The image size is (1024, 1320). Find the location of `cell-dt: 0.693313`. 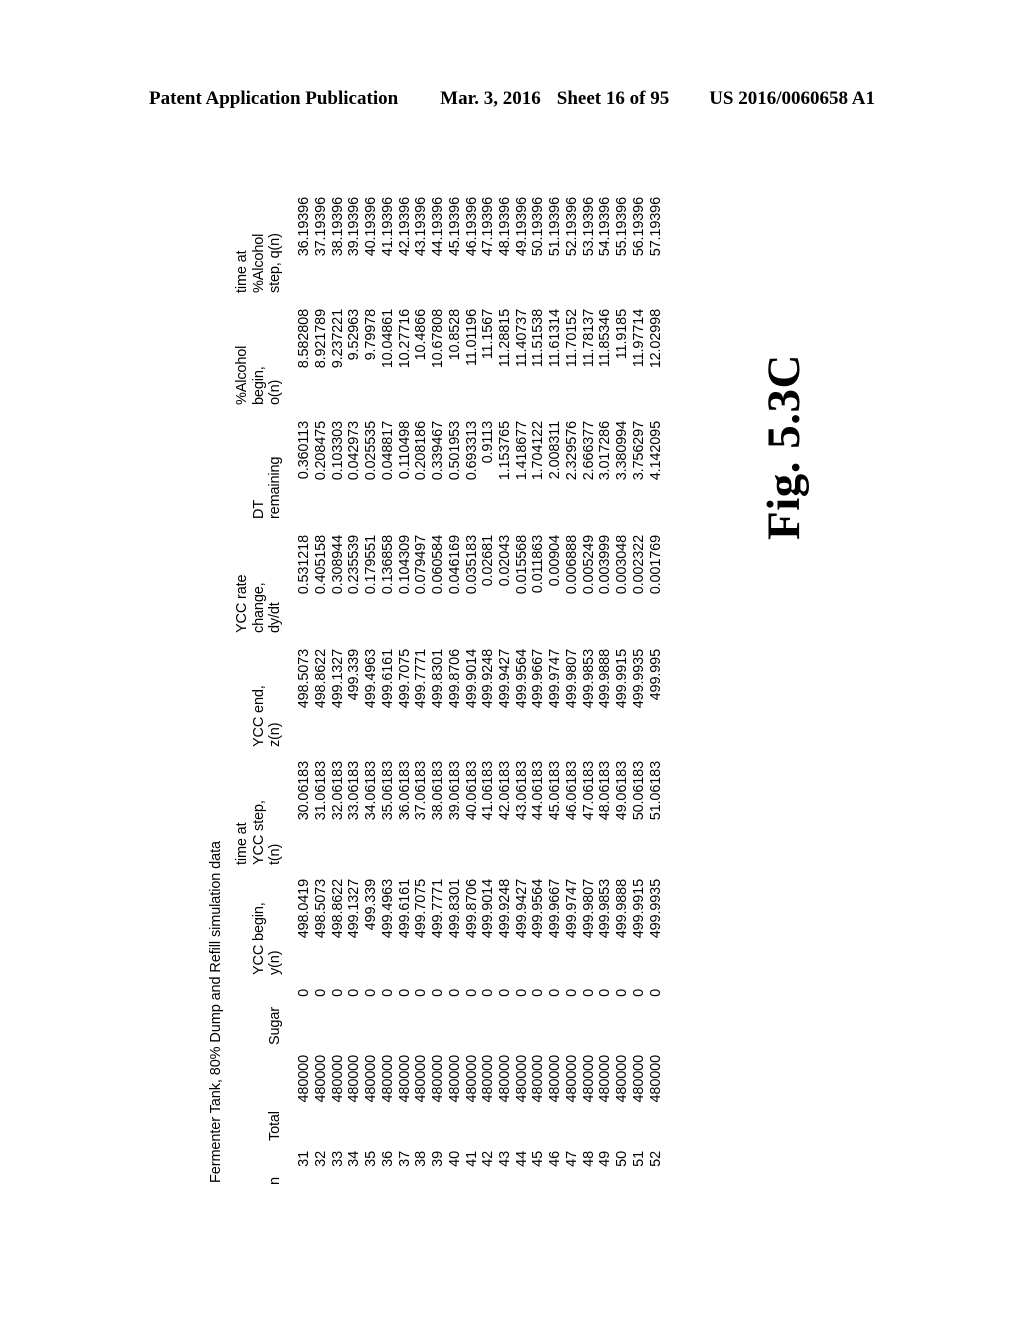

cell-dt: 0.693313 is located at coordinates (471, 451).